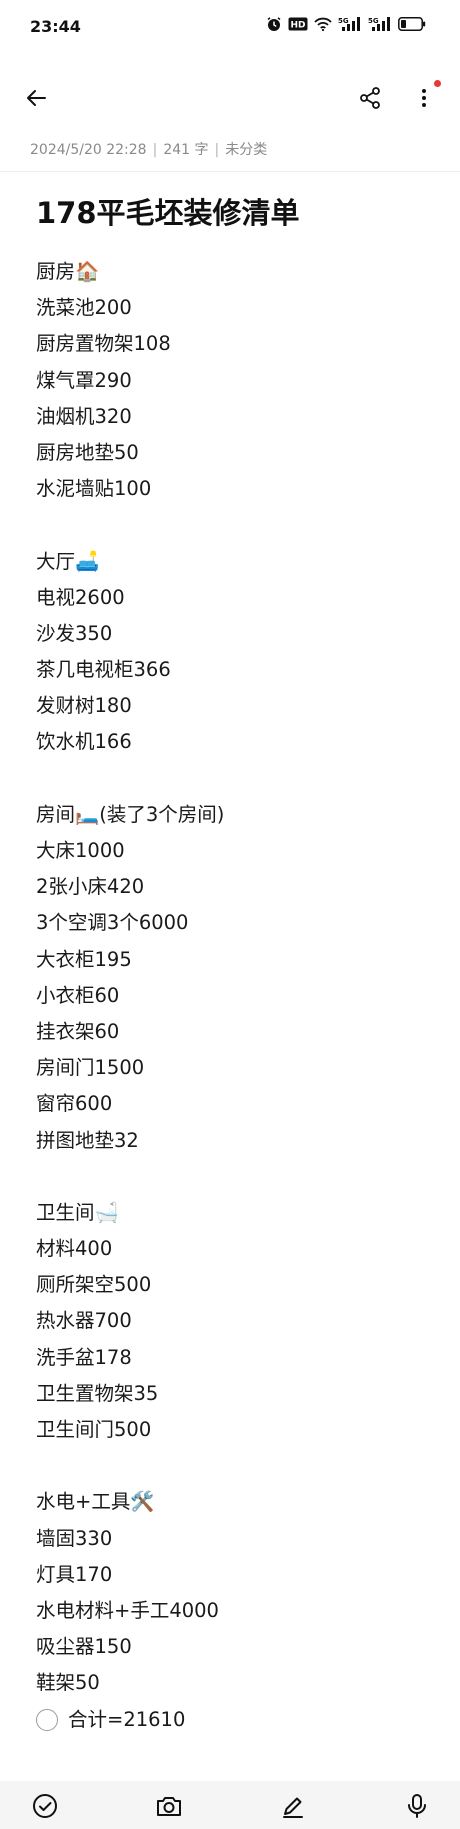 The image size is (460, 1829). Describe the element at coordinates (68, 271) in the screenshot. I see `note-line: 厨房🏠` at that location.